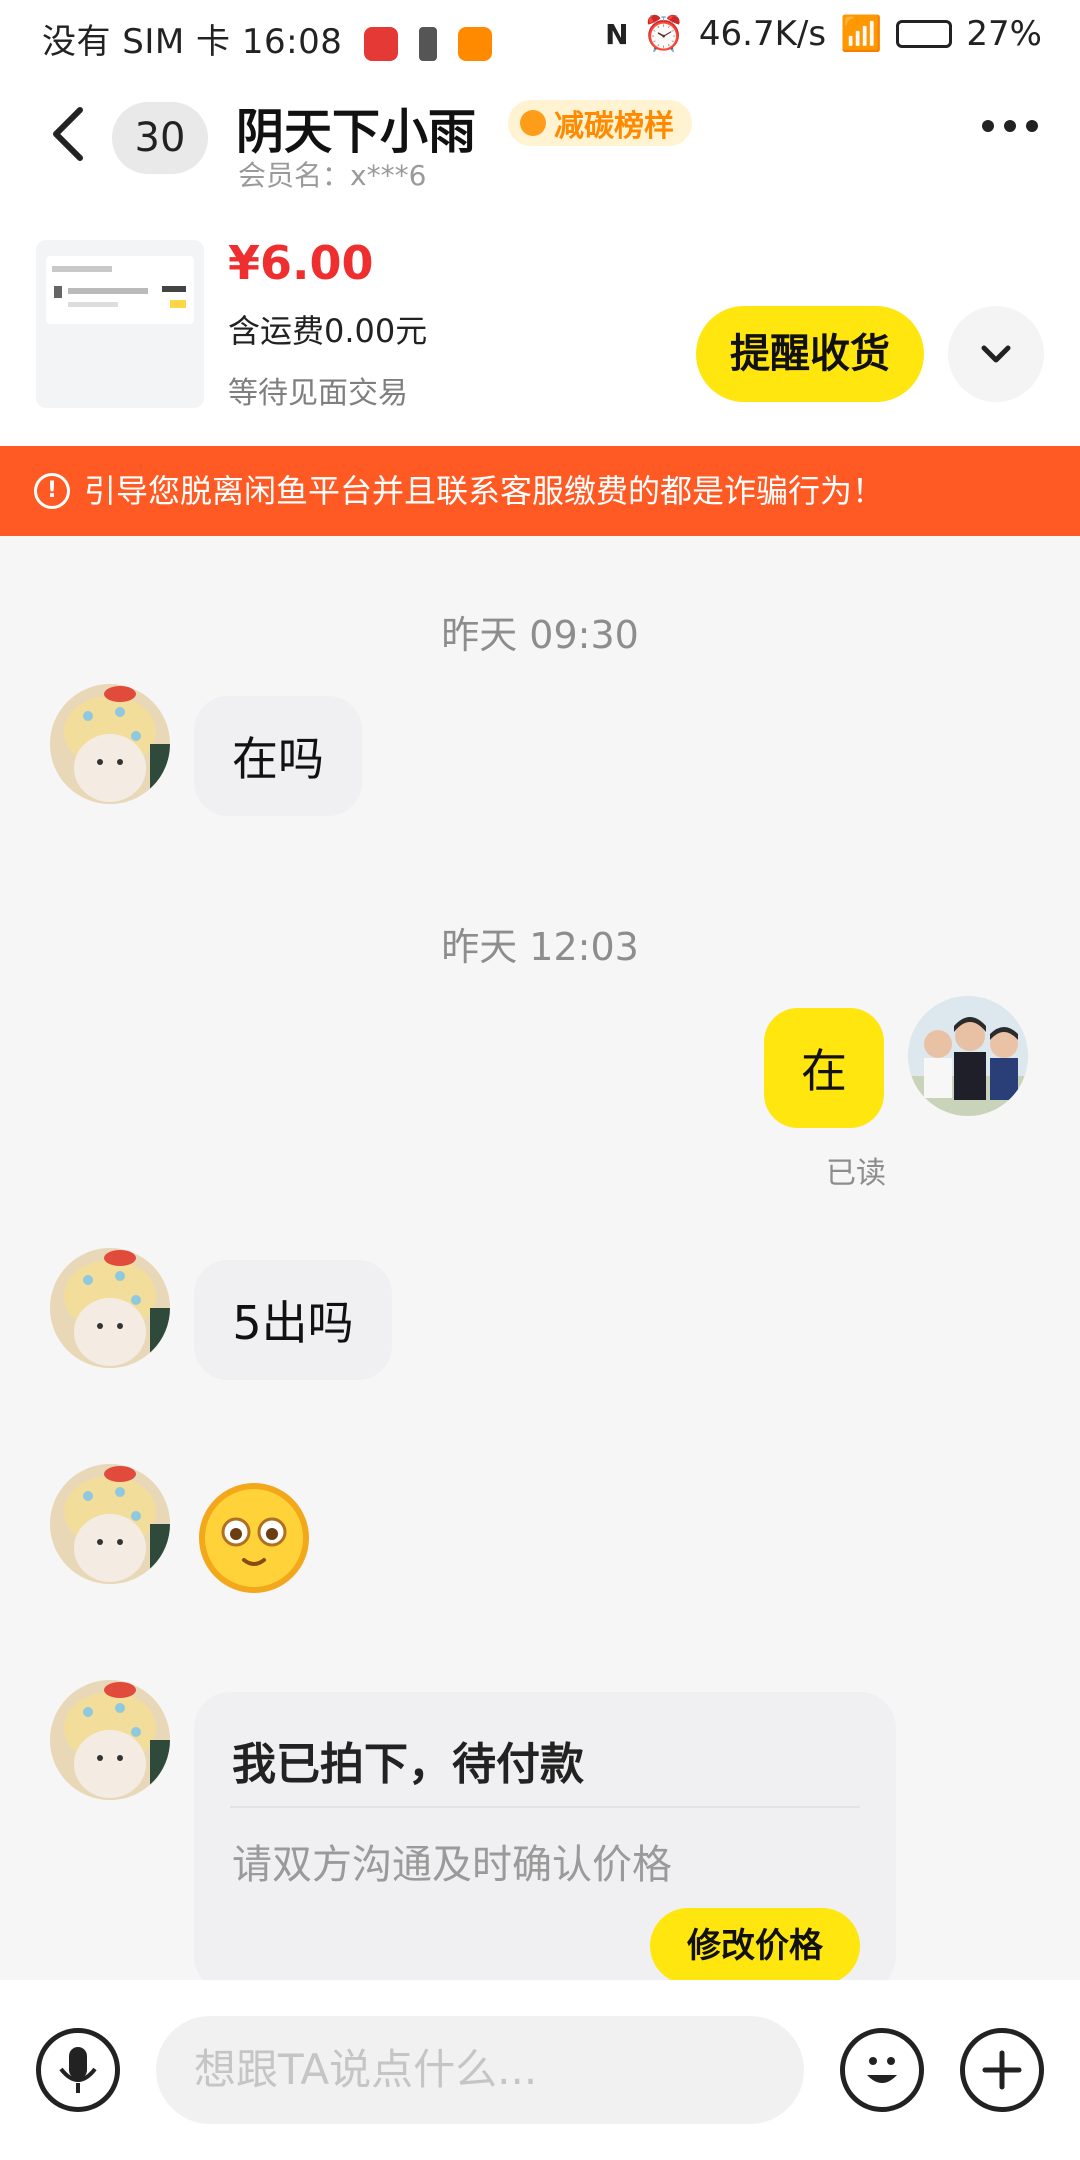 This screenshot has height=2160, width=1080. I want to click on shipping-fee: 含运费0.00元, so click(328, 331).